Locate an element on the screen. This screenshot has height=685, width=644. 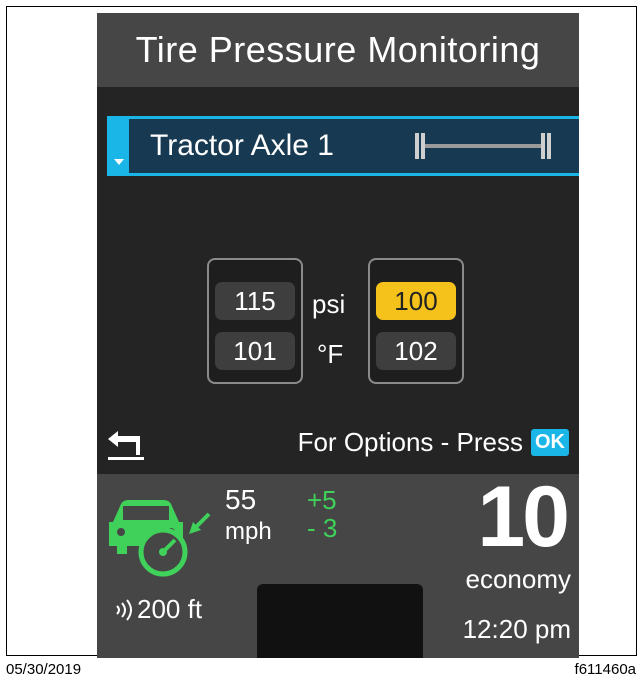
blank-display-area is located at coordinates (340, 621).